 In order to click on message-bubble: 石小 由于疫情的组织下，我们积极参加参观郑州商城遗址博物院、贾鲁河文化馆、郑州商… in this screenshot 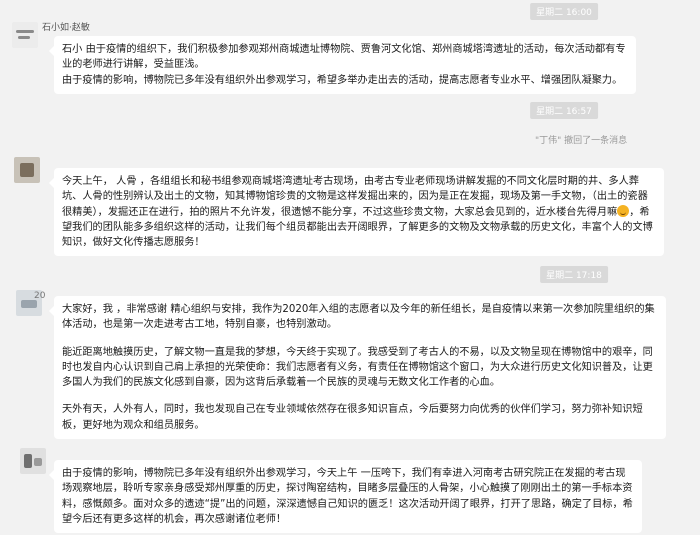, I will do `click(342, 65)`.